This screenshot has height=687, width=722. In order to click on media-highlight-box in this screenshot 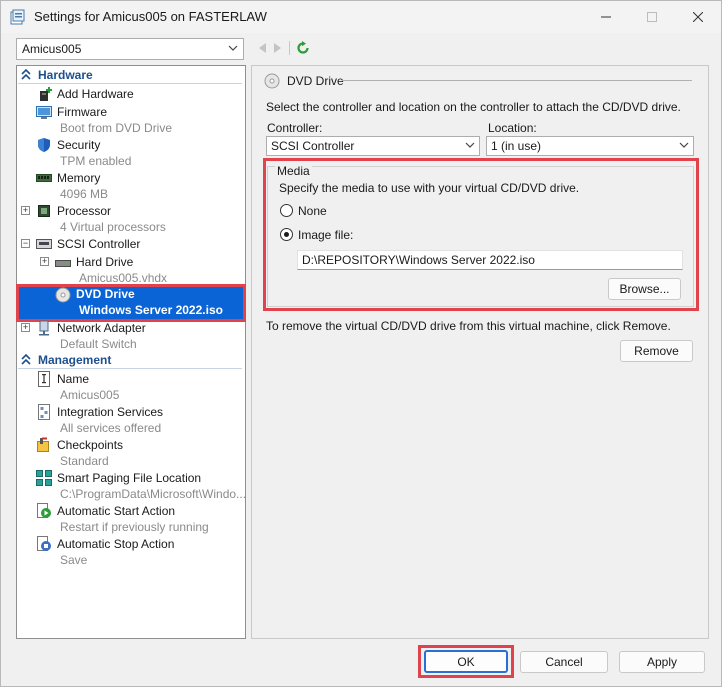, I will do `click(481, 234)`.